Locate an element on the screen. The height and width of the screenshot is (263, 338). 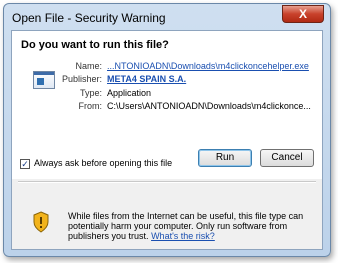
close-icon: X is located at coordinates (302, 14).